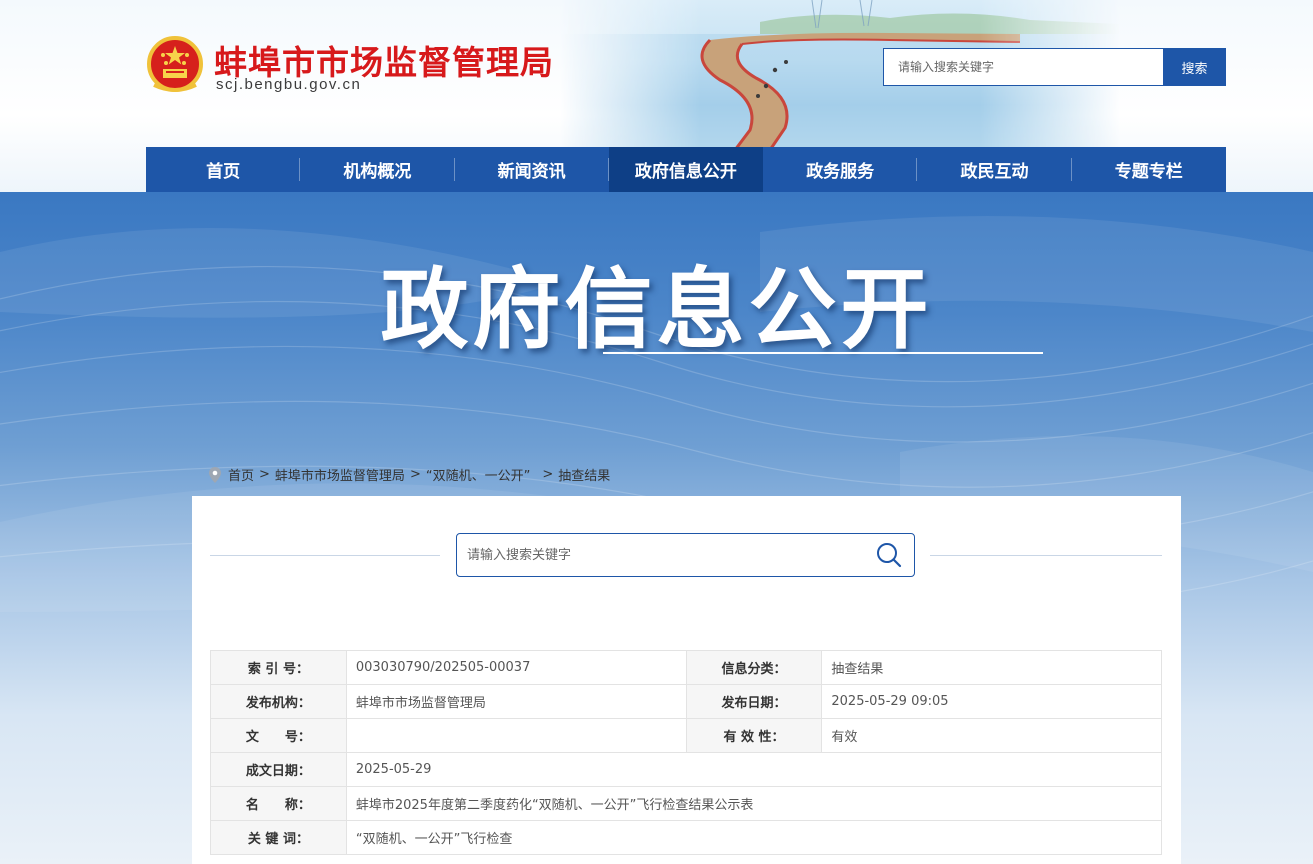 The image size is (1313, 864). I want to click on content-search-box, so click(685, 555).